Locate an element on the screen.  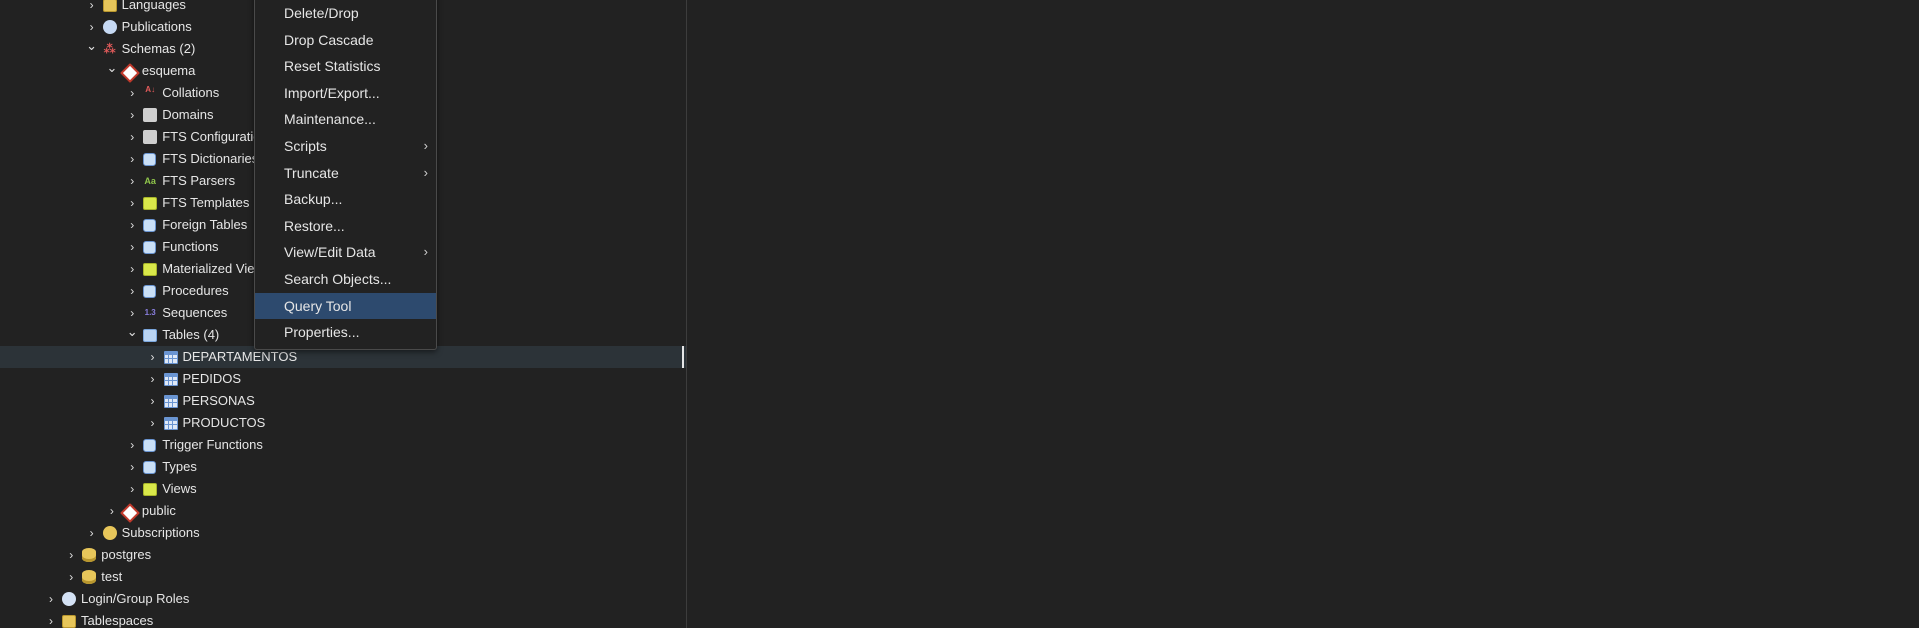
tree-node-trigger-functions: › Trigger Functions is located at coordinates (343, 445).